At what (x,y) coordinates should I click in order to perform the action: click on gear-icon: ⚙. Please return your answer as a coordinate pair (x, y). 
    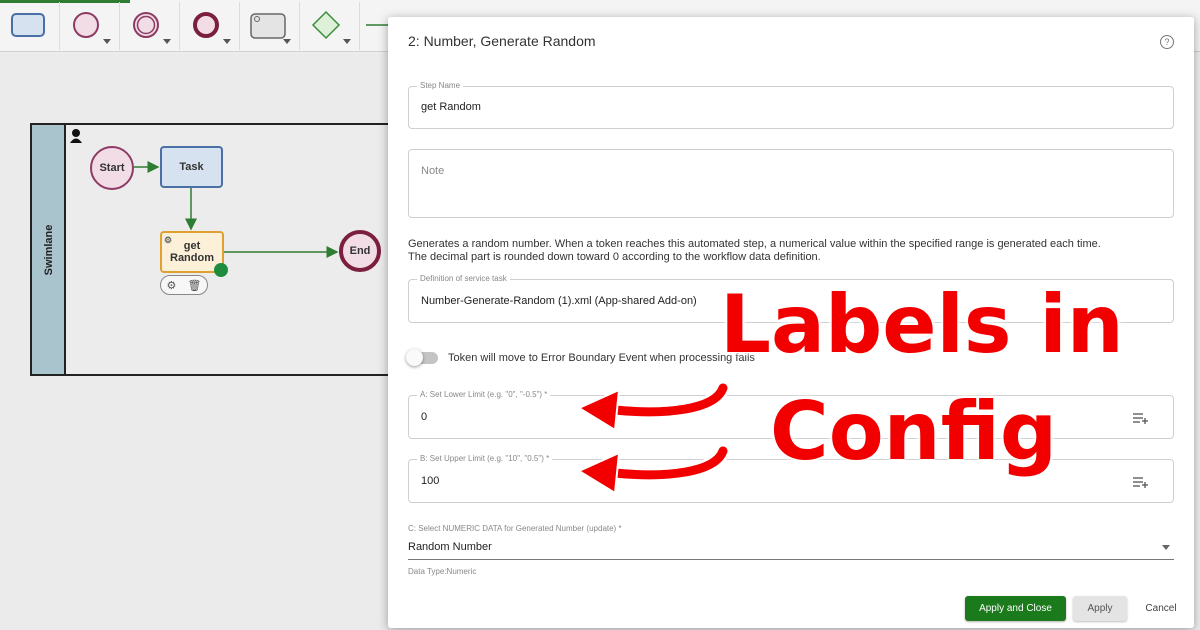
    Looking at the image, I should click on (168, 240).